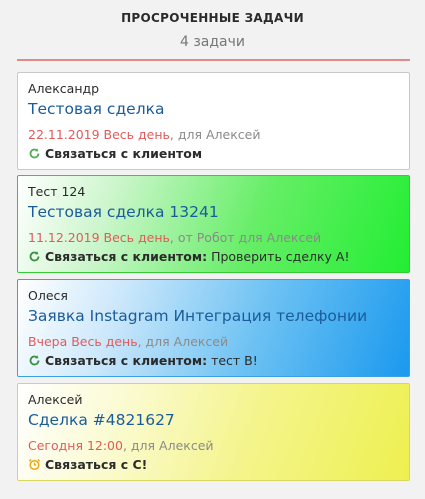 This screenshot has height=499, width=425. Describe the element at coordinates (245, 237) in the screenshot. I see `task-responsible: , от Робот для Алексей` at that location.